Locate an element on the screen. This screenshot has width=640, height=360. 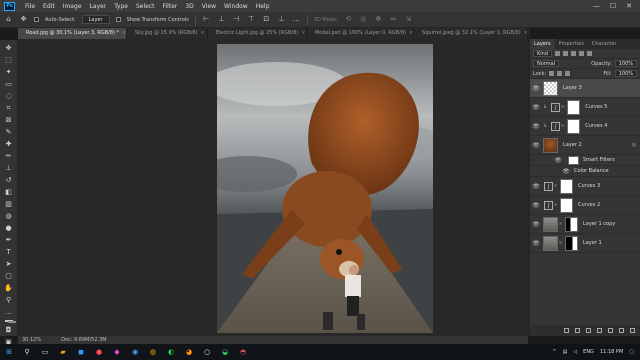
windows-start-icon: ⊞ is located at coordinates (9, 352).